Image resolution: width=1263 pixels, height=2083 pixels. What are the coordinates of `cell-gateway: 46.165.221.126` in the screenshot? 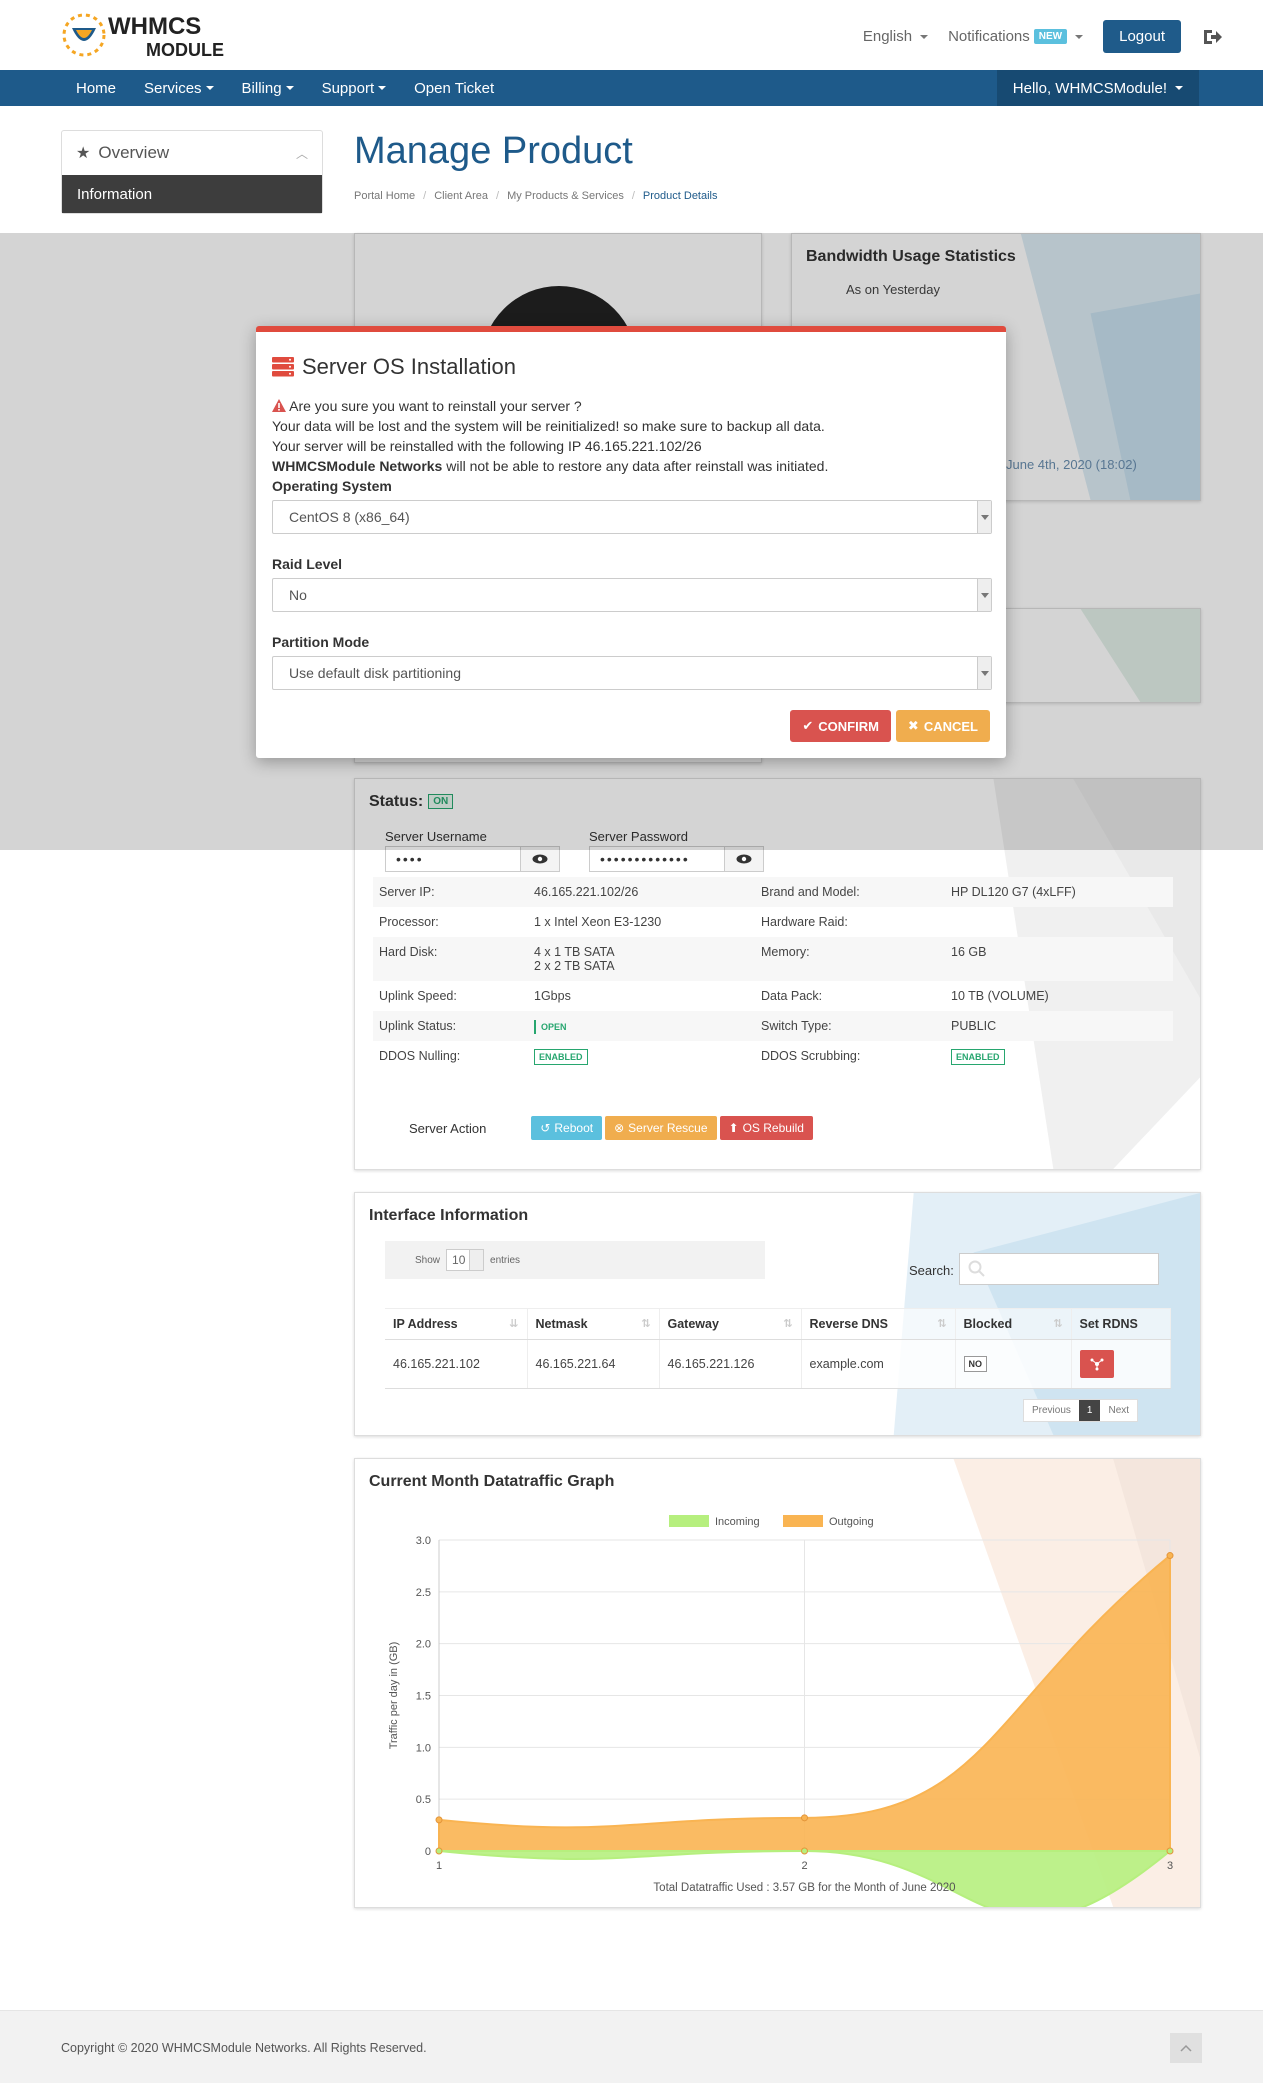 It's located at (730, 1364).